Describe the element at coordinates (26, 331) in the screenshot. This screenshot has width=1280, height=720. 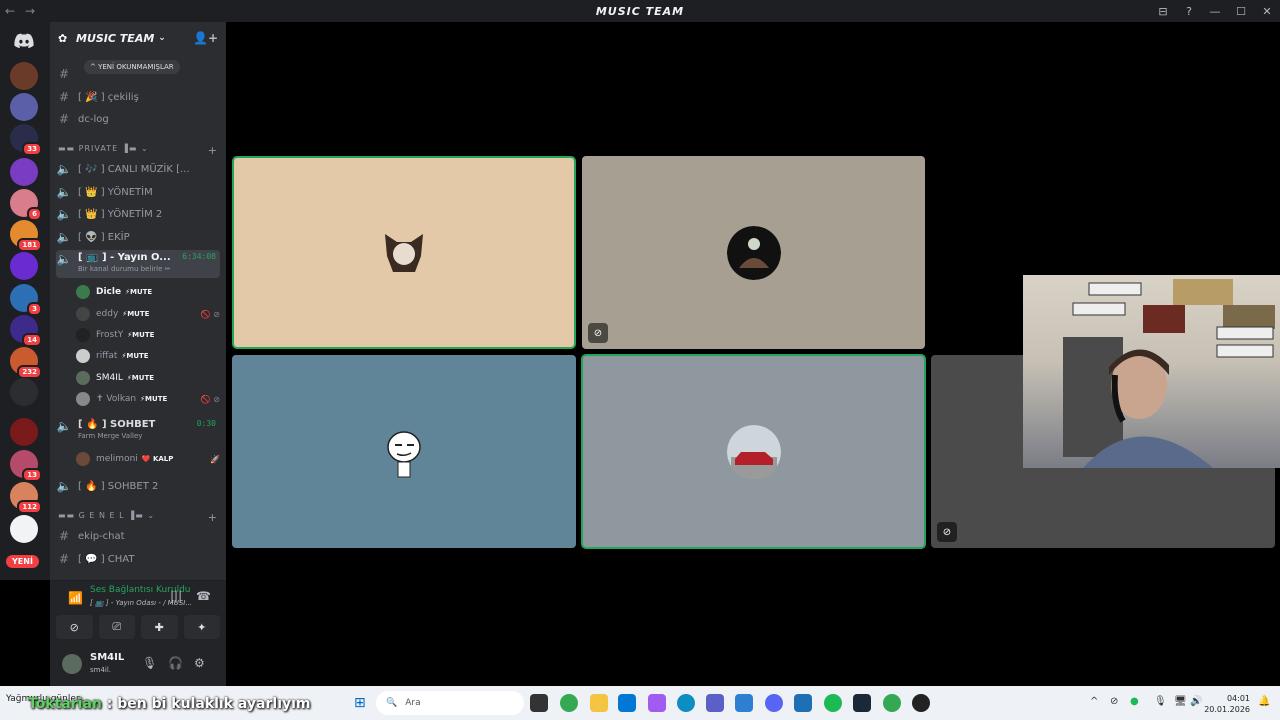
I see `server-icon: 14` at that location.